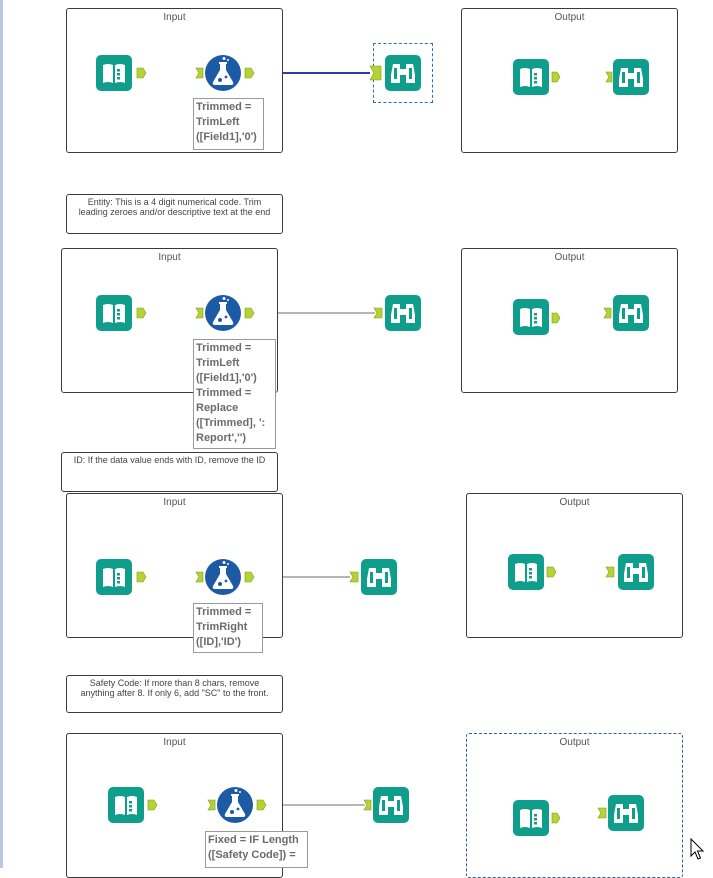  What do you see at coordinates (252, 855) in the screenshot?
I see `annotation-line: ([Safety Code]) =` at bounding box center [252, 855].